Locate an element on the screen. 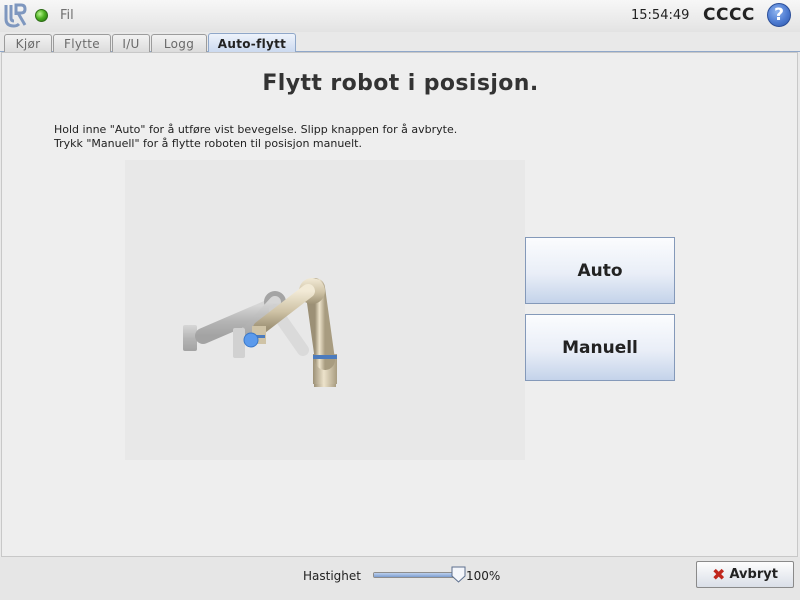 This screenshot has width=800, height=600. speed-slider is located at coordinates (416, 575).